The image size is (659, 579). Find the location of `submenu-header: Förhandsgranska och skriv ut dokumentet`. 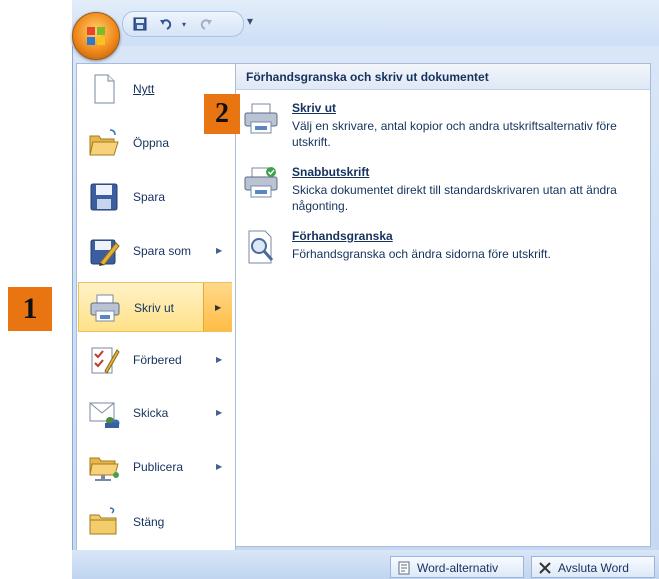

submenu-header: Förhandsgranska och skriv ut dokumentet is located at coordinates (443, 77).